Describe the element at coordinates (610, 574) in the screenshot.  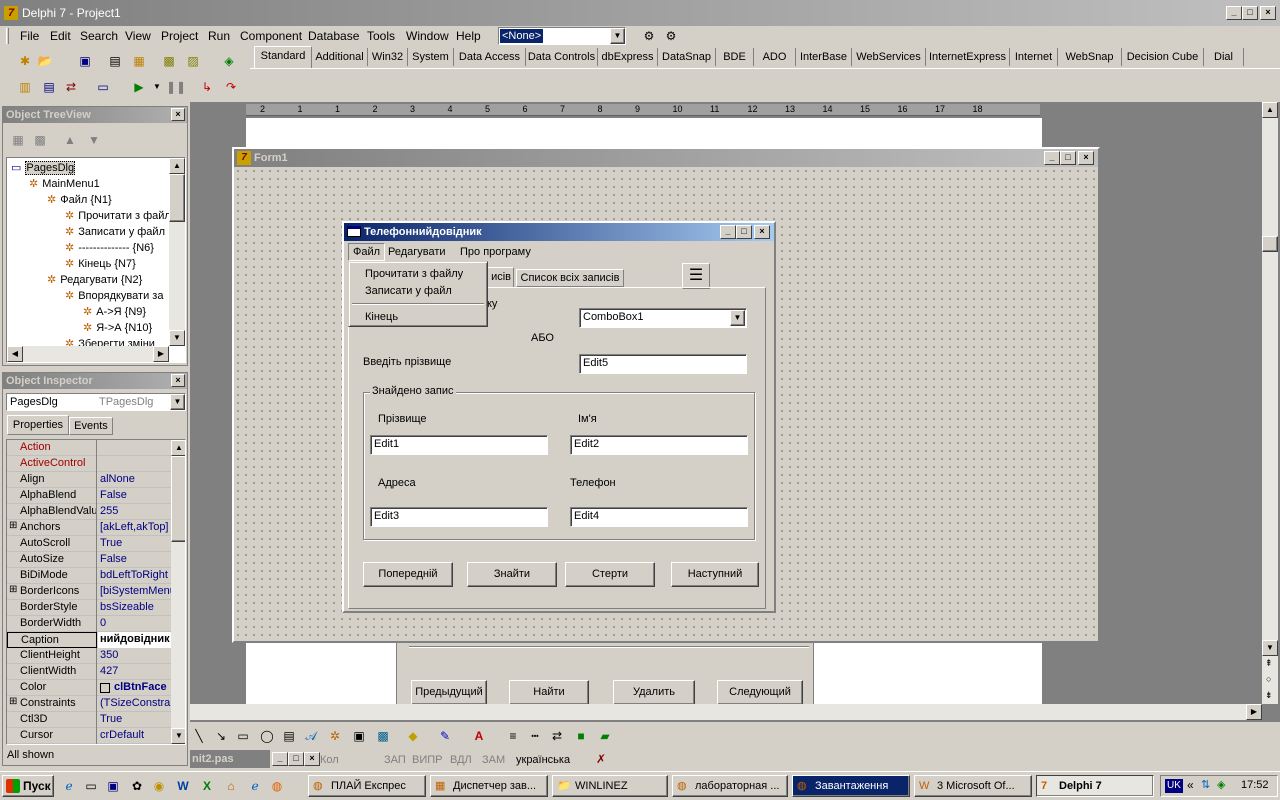
I see `clear-button: Стерти` at that location.